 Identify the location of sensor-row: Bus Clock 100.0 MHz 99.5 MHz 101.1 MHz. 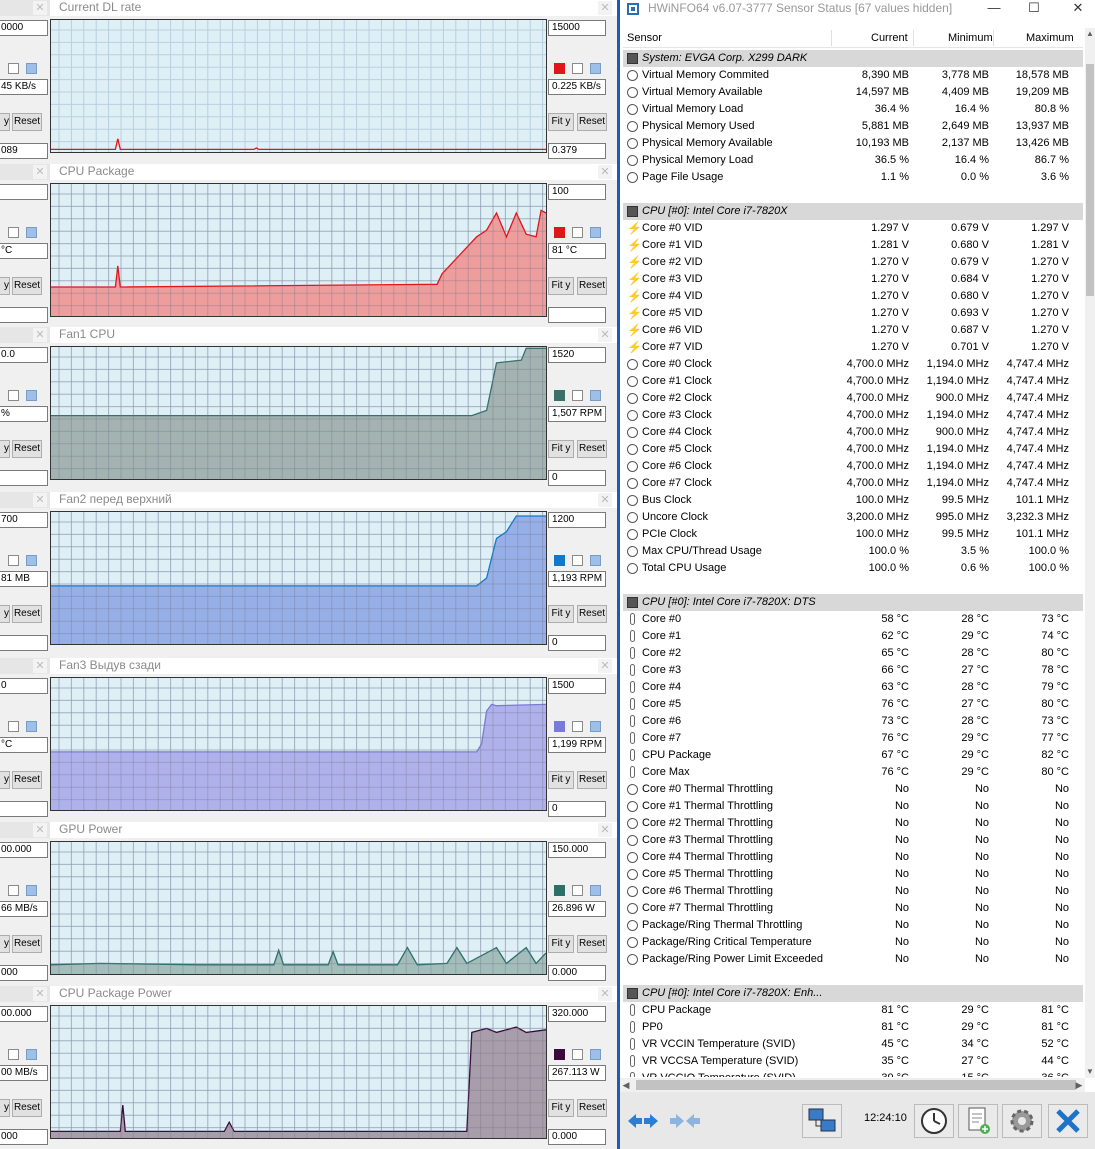
(853, 500).